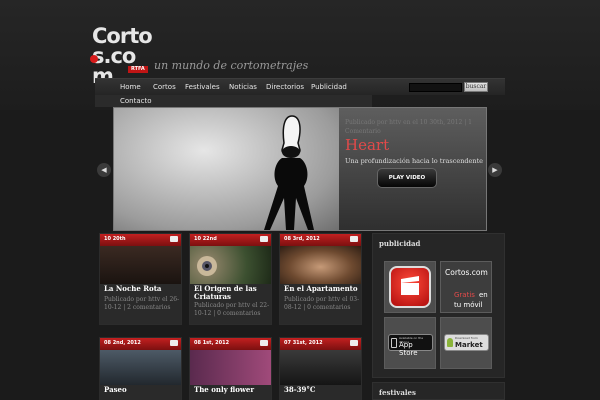 The image size is (600, 400). Describe the element at coordinates (138, 69) in the screenshot. I see `logo-badge: RTFA` at that location.